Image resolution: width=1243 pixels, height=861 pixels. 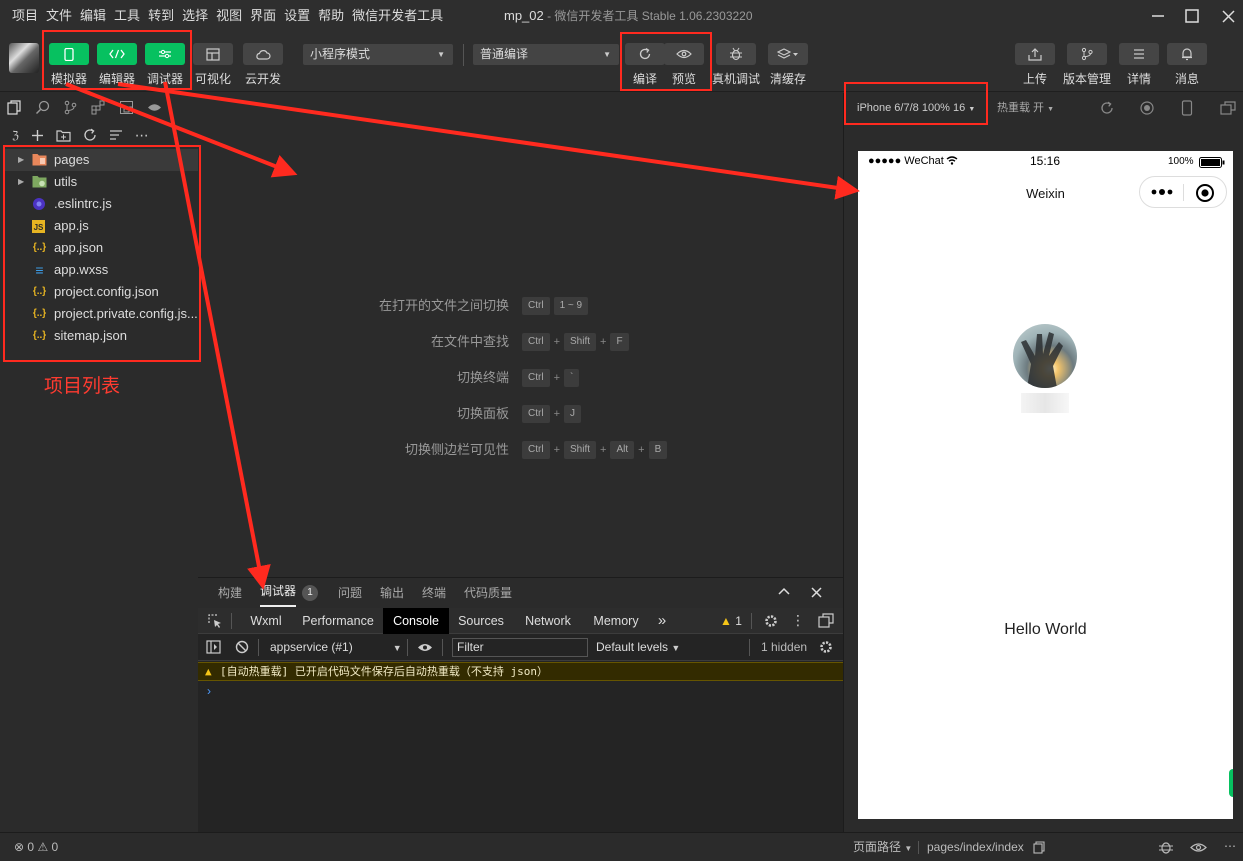 What do you see at coordinates (456, 449) in the screenshot?
I see `shortcut-label: 切换侧边栏可见性` at bounding box center [456, 449].